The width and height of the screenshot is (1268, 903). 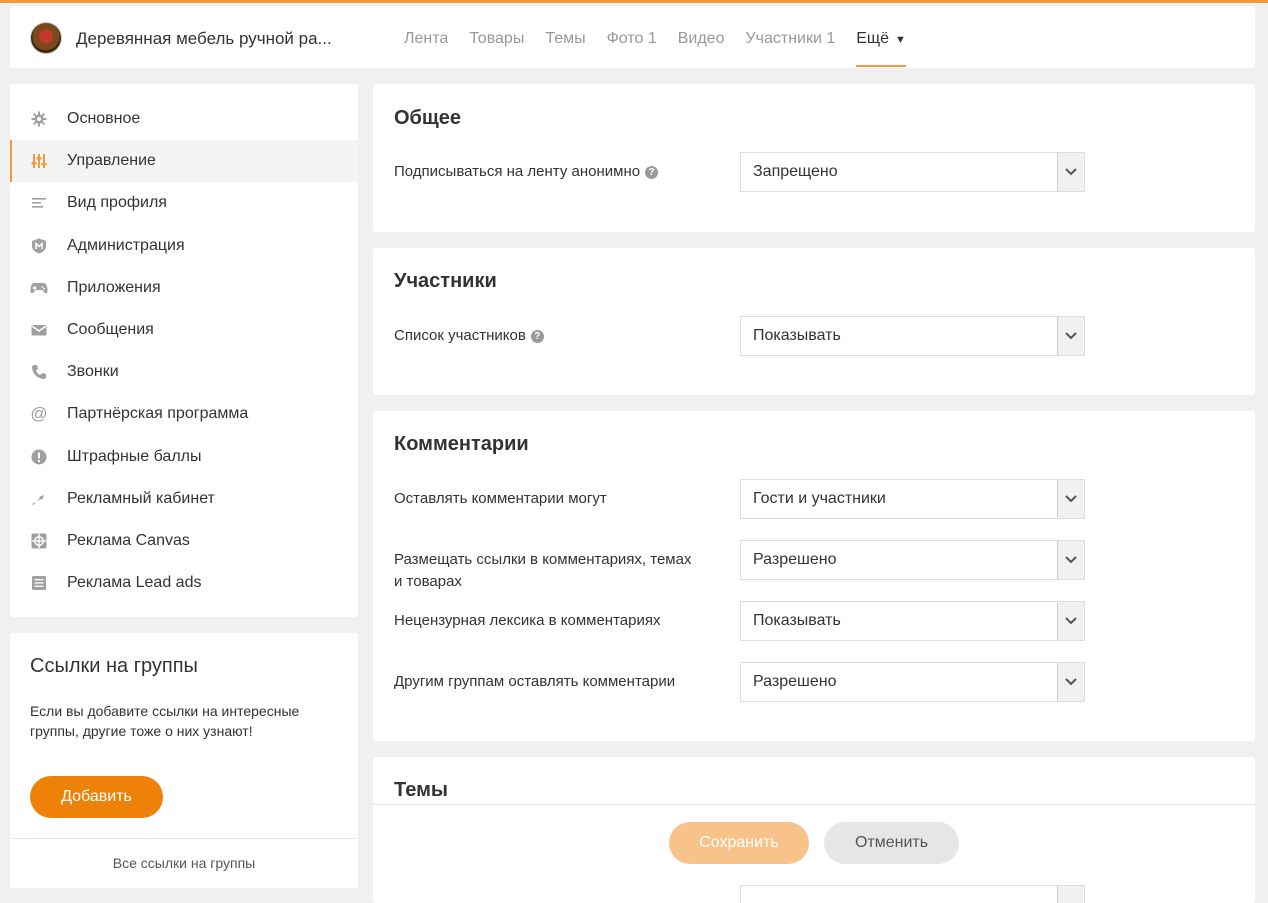 What do you see at coordinates (184, 541) in the screenshot?
I see `sidebar-item-ad-canvas: Реклама Canvas` at bounding box center [184, 541].